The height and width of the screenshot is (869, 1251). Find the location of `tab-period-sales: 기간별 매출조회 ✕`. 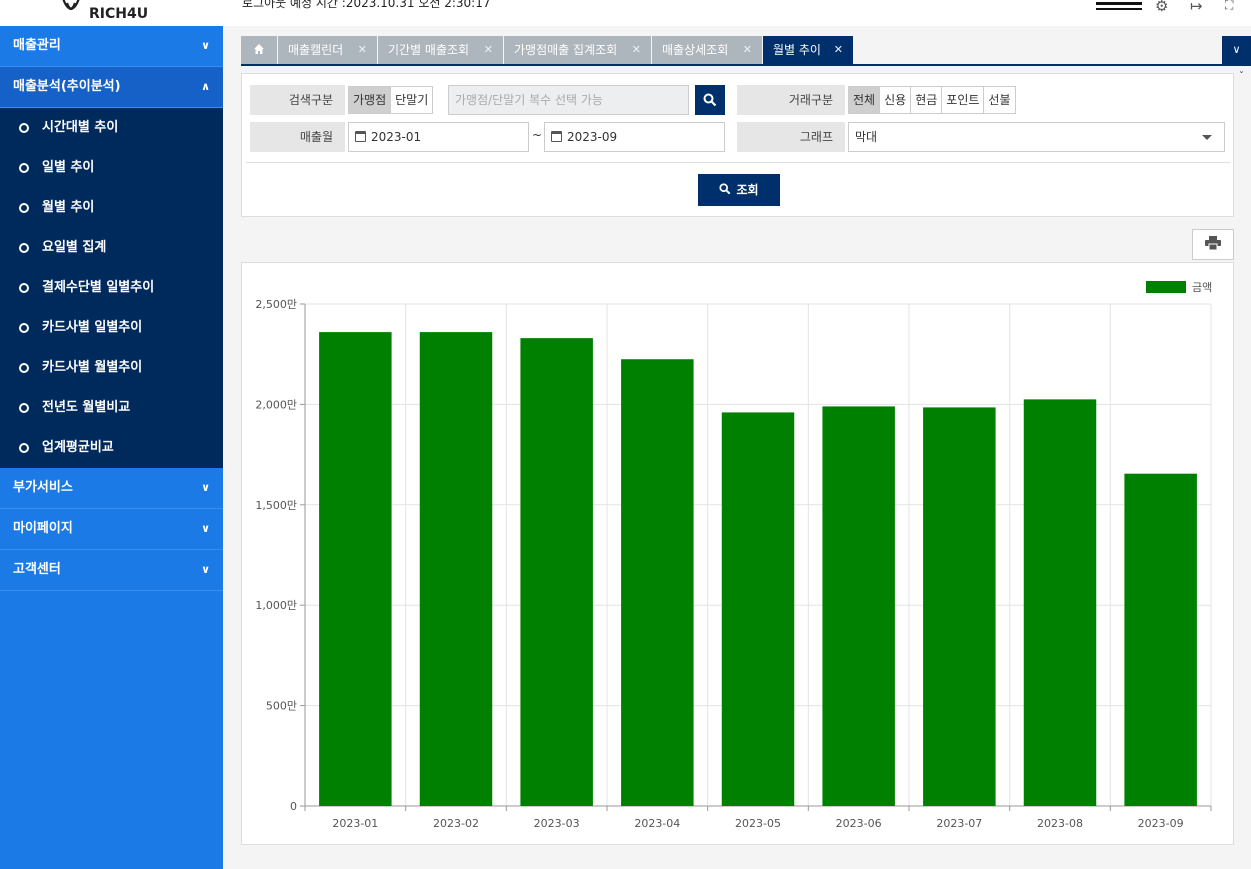

tab-period-sales: 기간별 매출조회 ✕ is located at coordinates (440, 50).